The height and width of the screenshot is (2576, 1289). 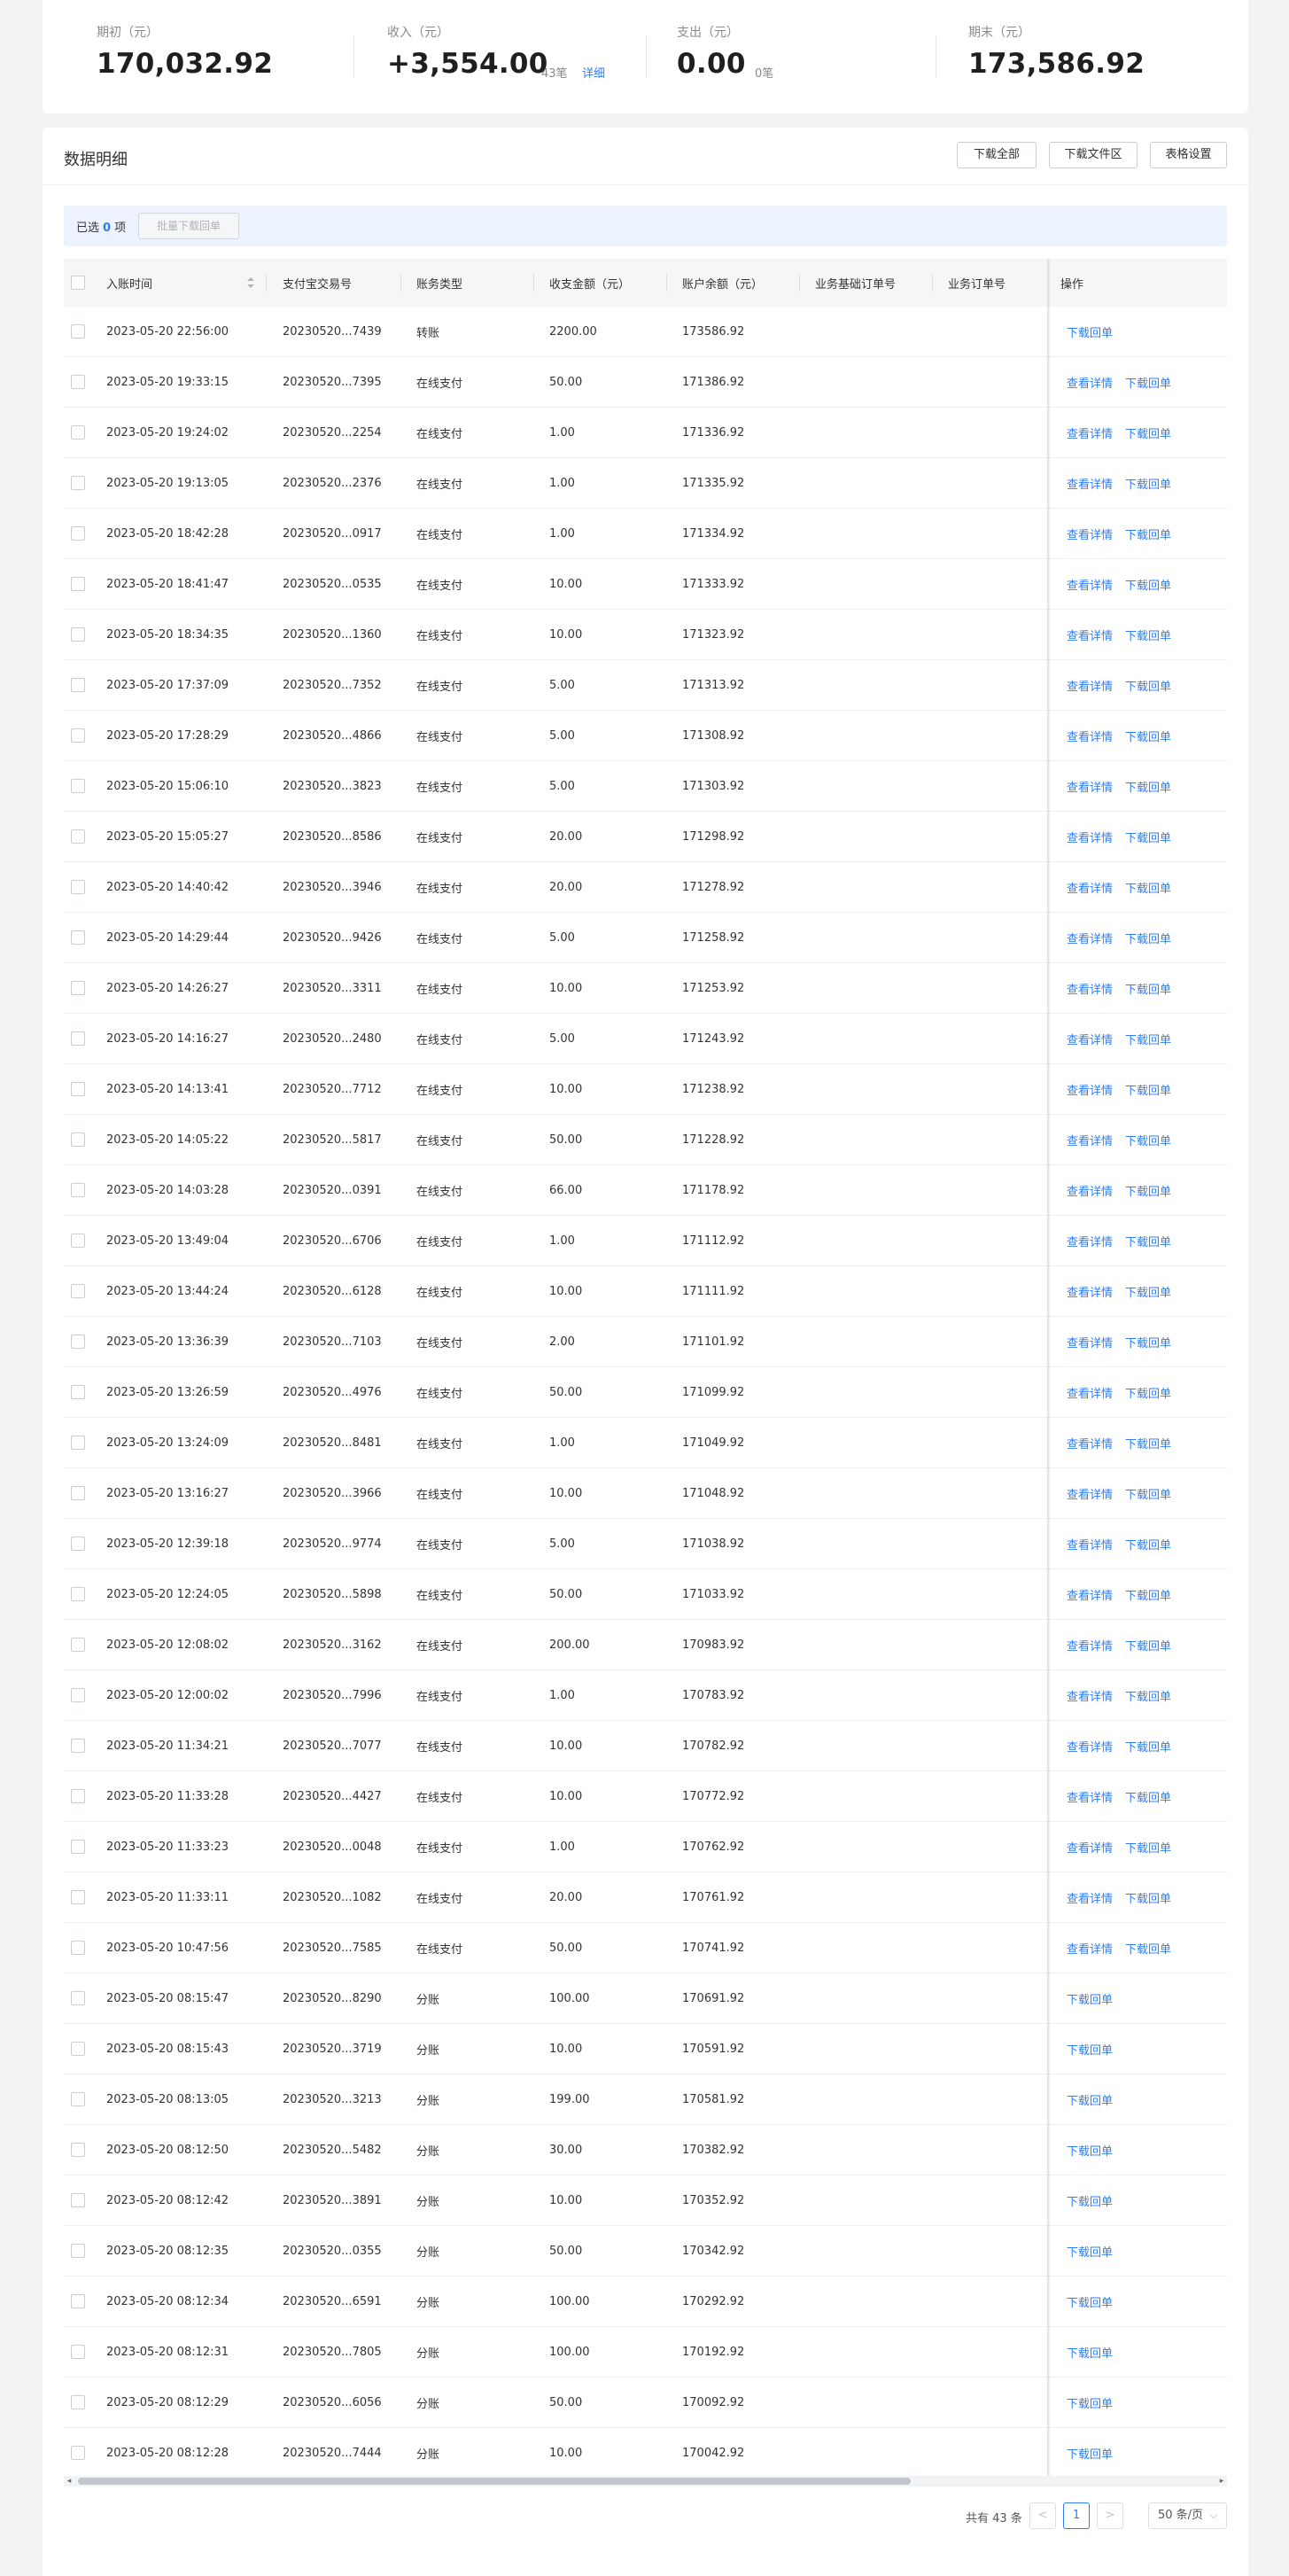 What do you see at coordinates (1093, 155) in the screenshot?
I see `download-file-area-button: 下载文件区` at bounding box center [1093, 155].